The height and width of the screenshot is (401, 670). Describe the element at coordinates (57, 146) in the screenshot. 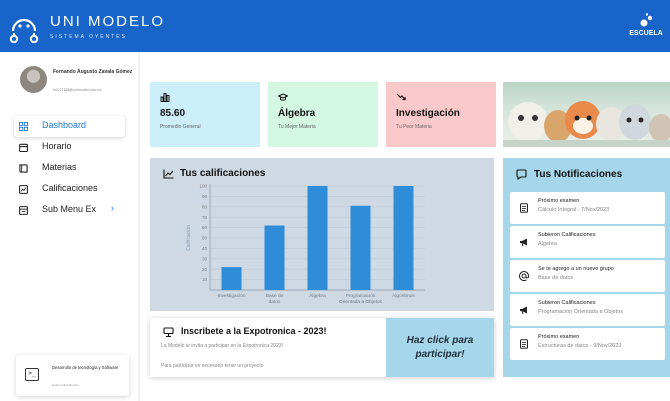

I see `sidebar-item-label: Horario` at that location.